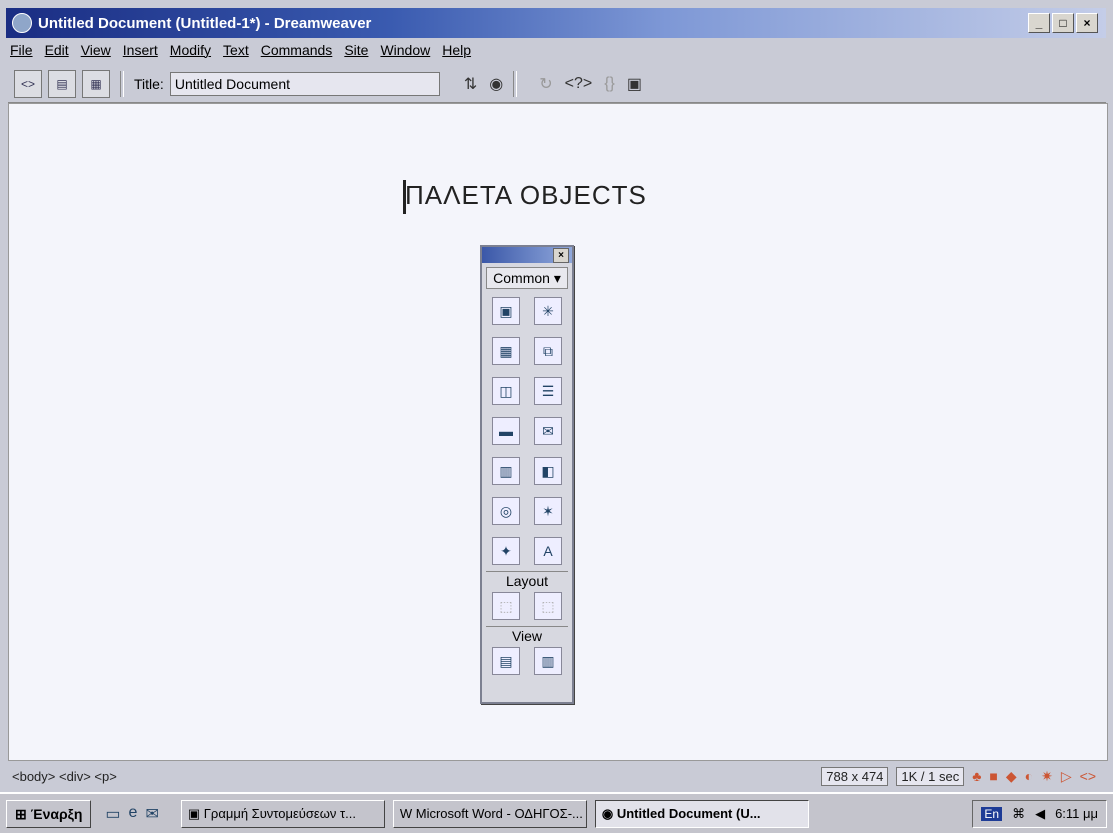 This screenshot has height=833, width=1113. Describe the element at coordinates (548, 511) in the screenshot. I see `flash-icon: ✶` at that location.